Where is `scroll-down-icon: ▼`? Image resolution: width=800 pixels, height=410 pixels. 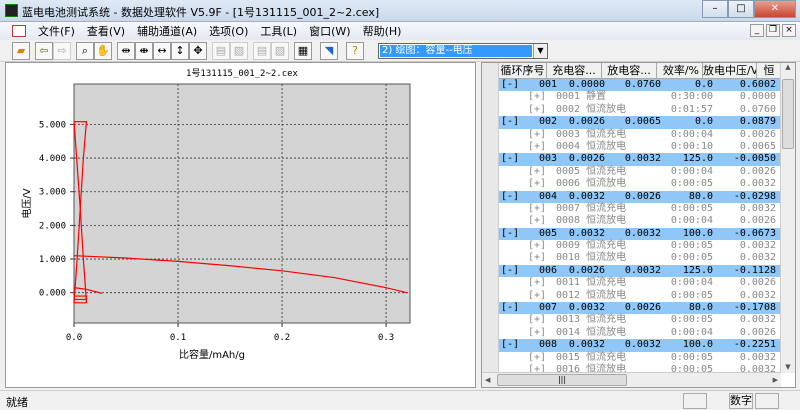 scroll-down-icon: ▼ is located at coordinates (788, 367).